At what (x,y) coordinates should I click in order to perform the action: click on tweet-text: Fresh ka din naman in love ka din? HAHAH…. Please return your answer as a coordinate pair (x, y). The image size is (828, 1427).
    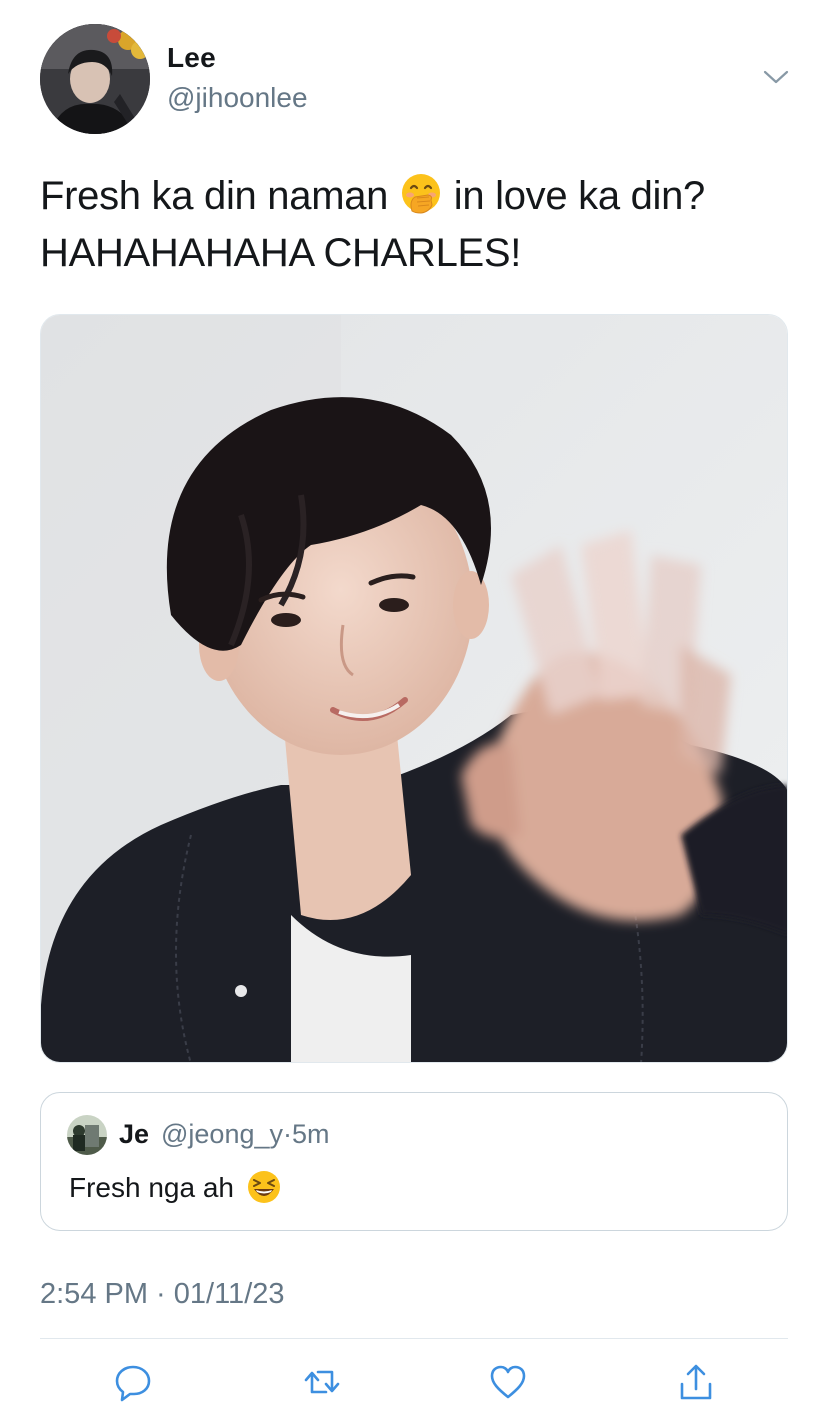
    Looking at the image, I should click on (420, 225).